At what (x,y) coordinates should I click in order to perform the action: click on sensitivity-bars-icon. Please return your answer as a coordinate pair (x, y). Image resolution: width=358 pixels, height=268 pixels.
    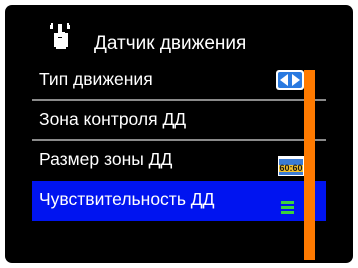
    Looking at the image, I should click on (287, 207).